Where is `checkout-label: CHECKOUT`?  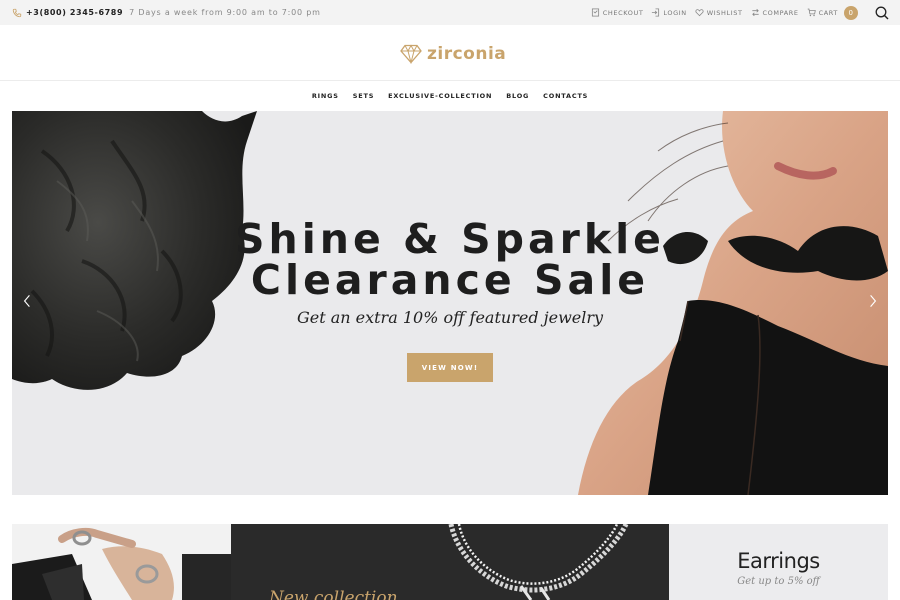 checkout-label: CHECKOUT is located at coordinates (623, 12).